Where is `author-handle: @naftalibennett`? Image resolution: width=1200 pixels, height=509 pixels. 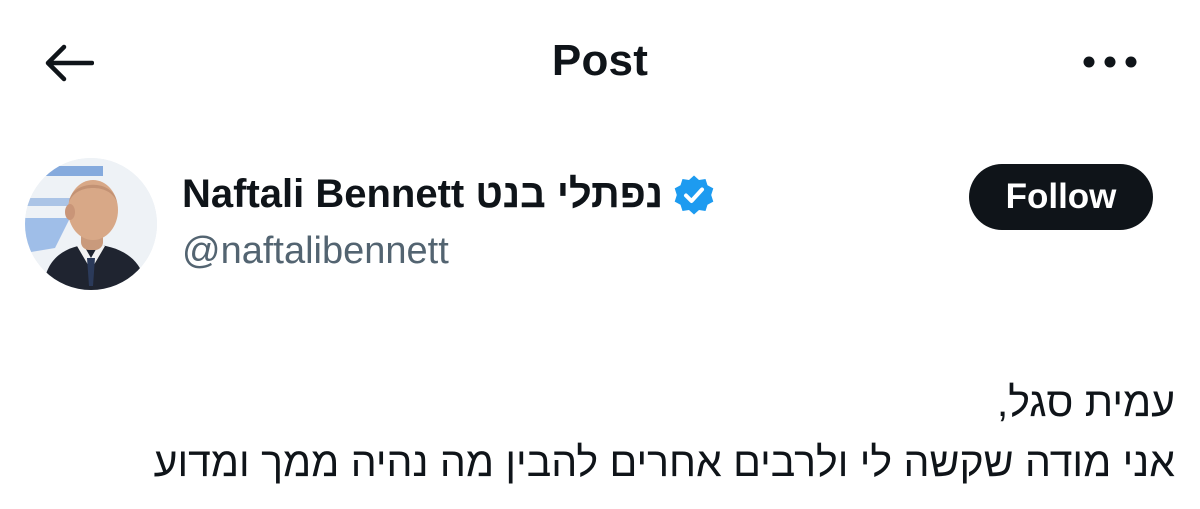 author-handle: @naftalibennett is located at coordinates (315, 251).